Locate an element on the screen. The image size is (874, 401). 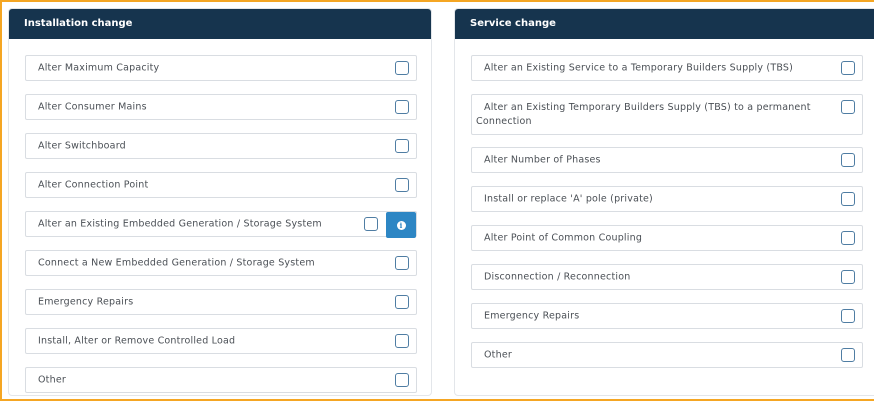
installation-change-title: Installation change is located at coordinates (220, 24).